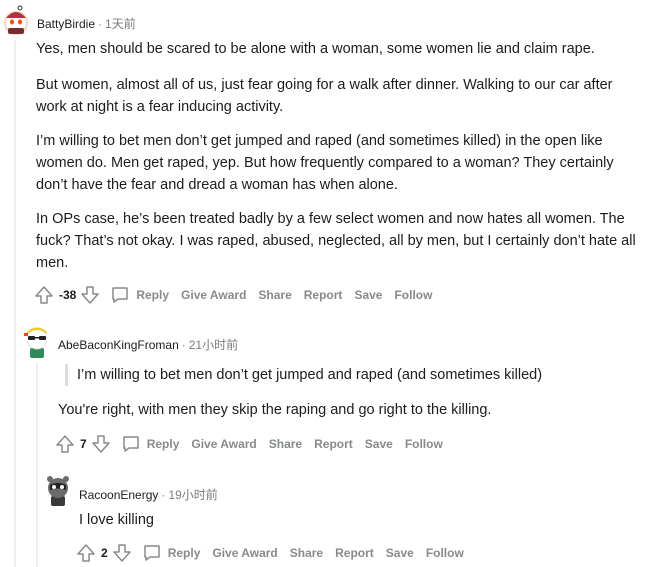 The image size is (647, 567). Describe the element at coordinates (213, 344) in the screenshot. I see `timestamp: 21小时前` at that location.